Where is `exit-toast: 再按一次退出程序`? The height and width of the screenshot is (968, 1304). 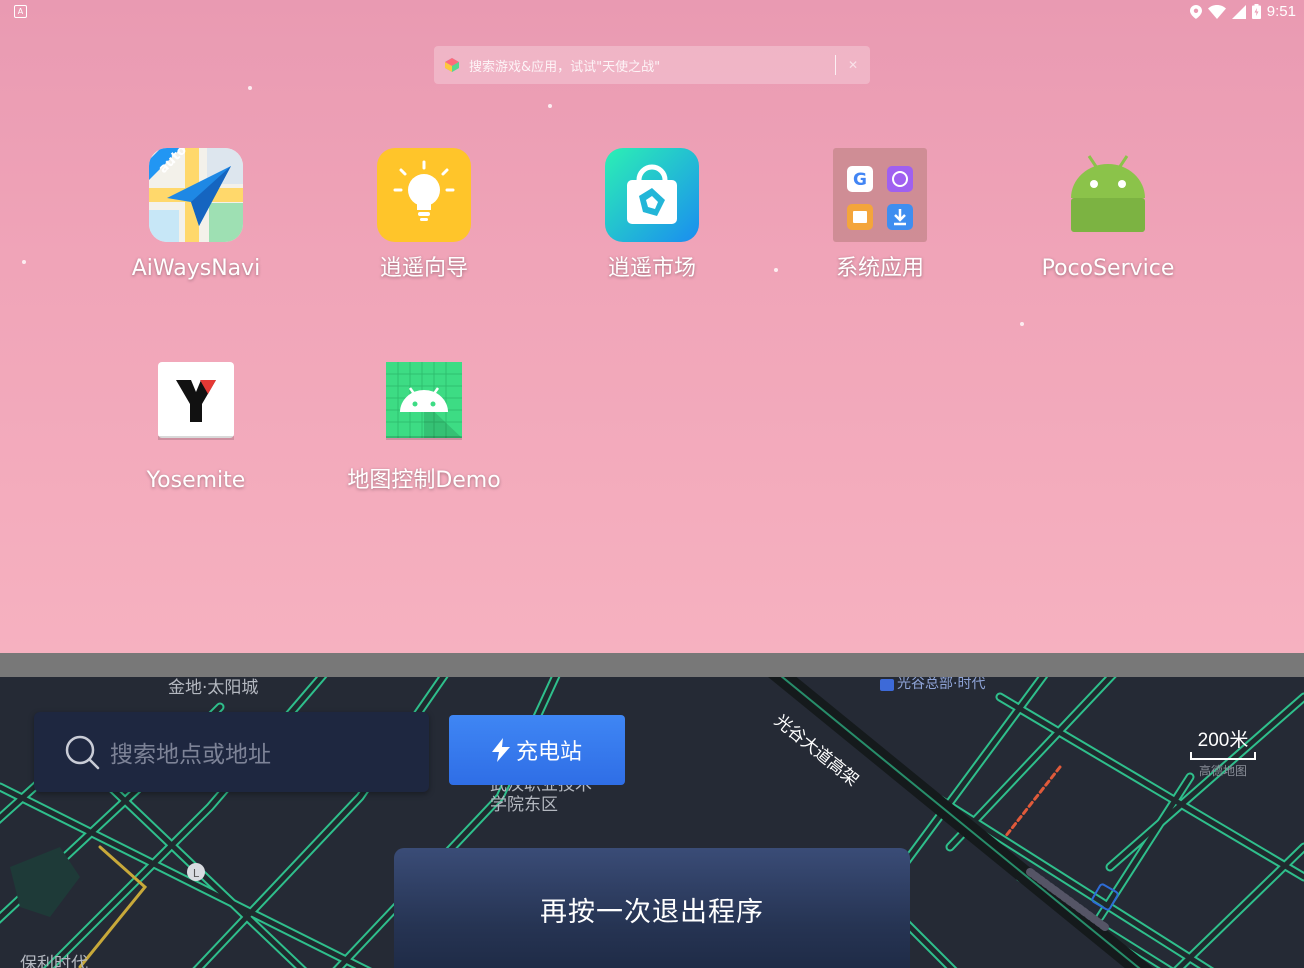 exit-toast: 再按一次退出程序 is located at coordinates (652, 908).